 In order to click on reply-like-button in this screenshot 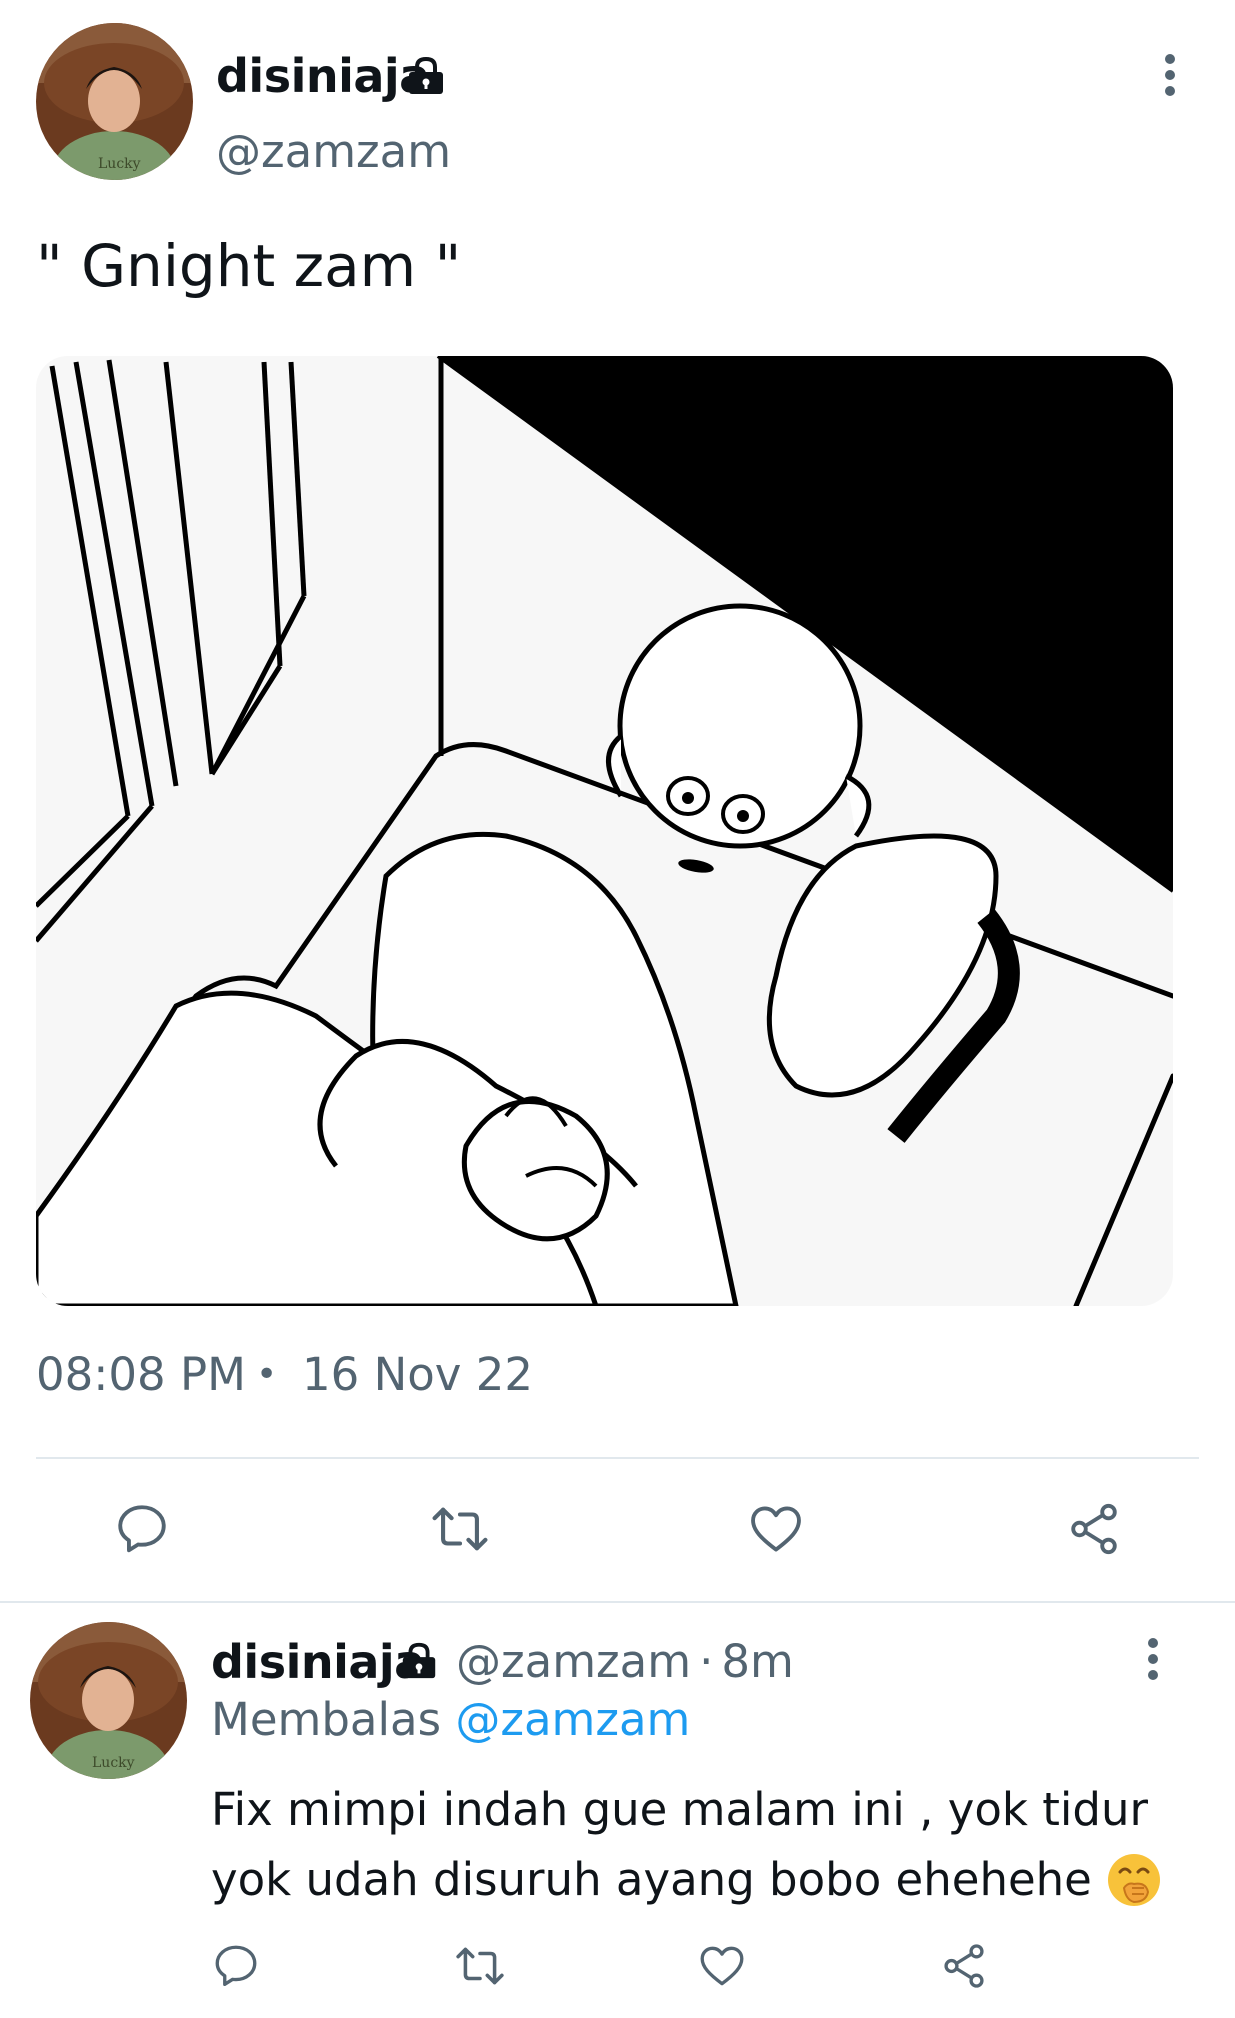, I will do `click(722, 1966)`.